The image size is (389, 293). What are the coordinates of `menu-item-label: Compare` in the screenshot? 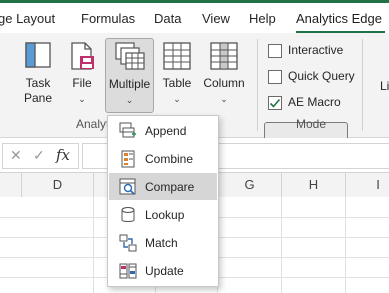 It's located at (170, 187).